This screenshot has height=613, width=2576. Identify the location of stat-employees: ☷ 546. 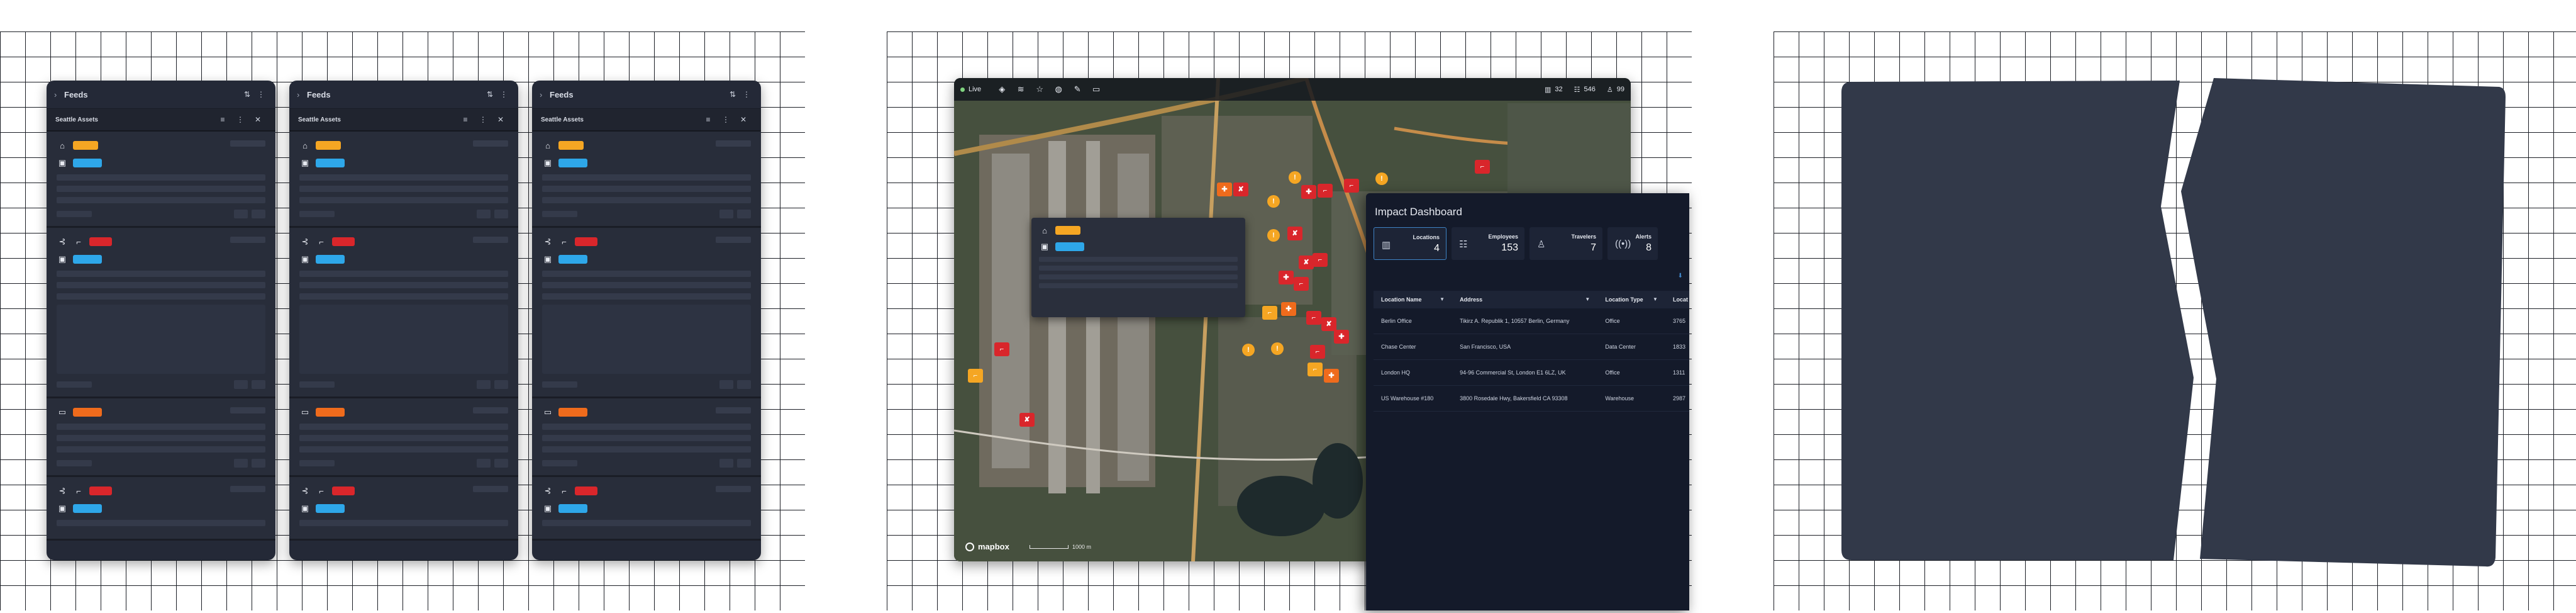
(1585, 90).